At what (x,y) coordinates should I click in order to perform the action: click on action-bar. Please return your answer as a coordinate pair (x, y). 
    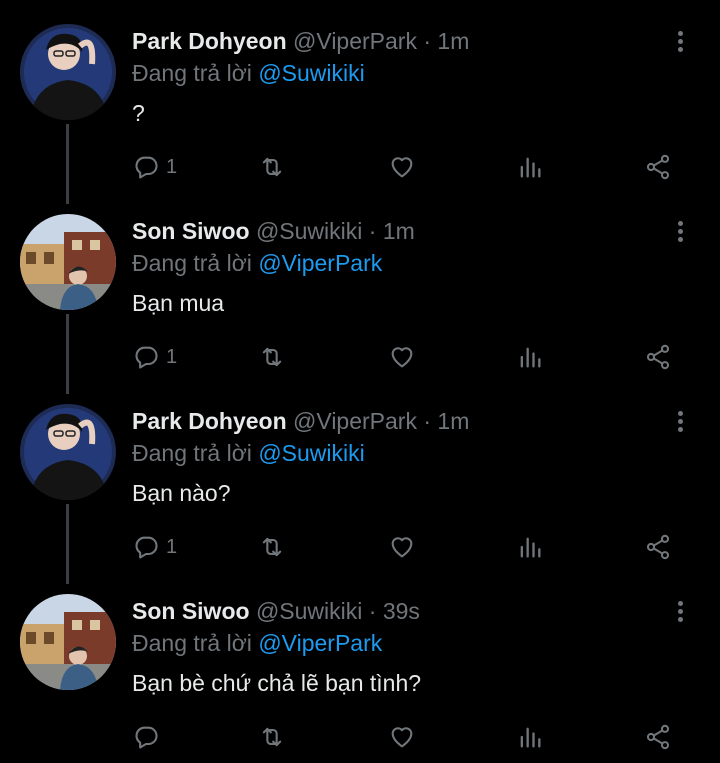
    Looking at the image, I should click on (412, 737).